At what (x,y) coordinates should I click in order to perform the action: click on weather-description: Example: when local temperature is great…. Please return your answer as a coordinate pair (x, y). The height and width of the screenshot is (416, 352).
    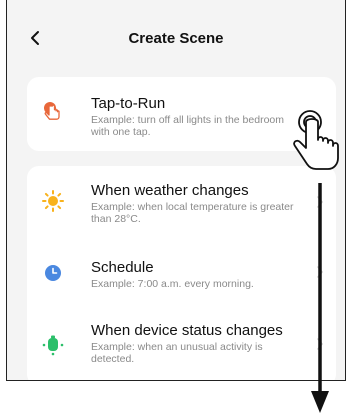
    Looking at the image, I should click on (192, 213).